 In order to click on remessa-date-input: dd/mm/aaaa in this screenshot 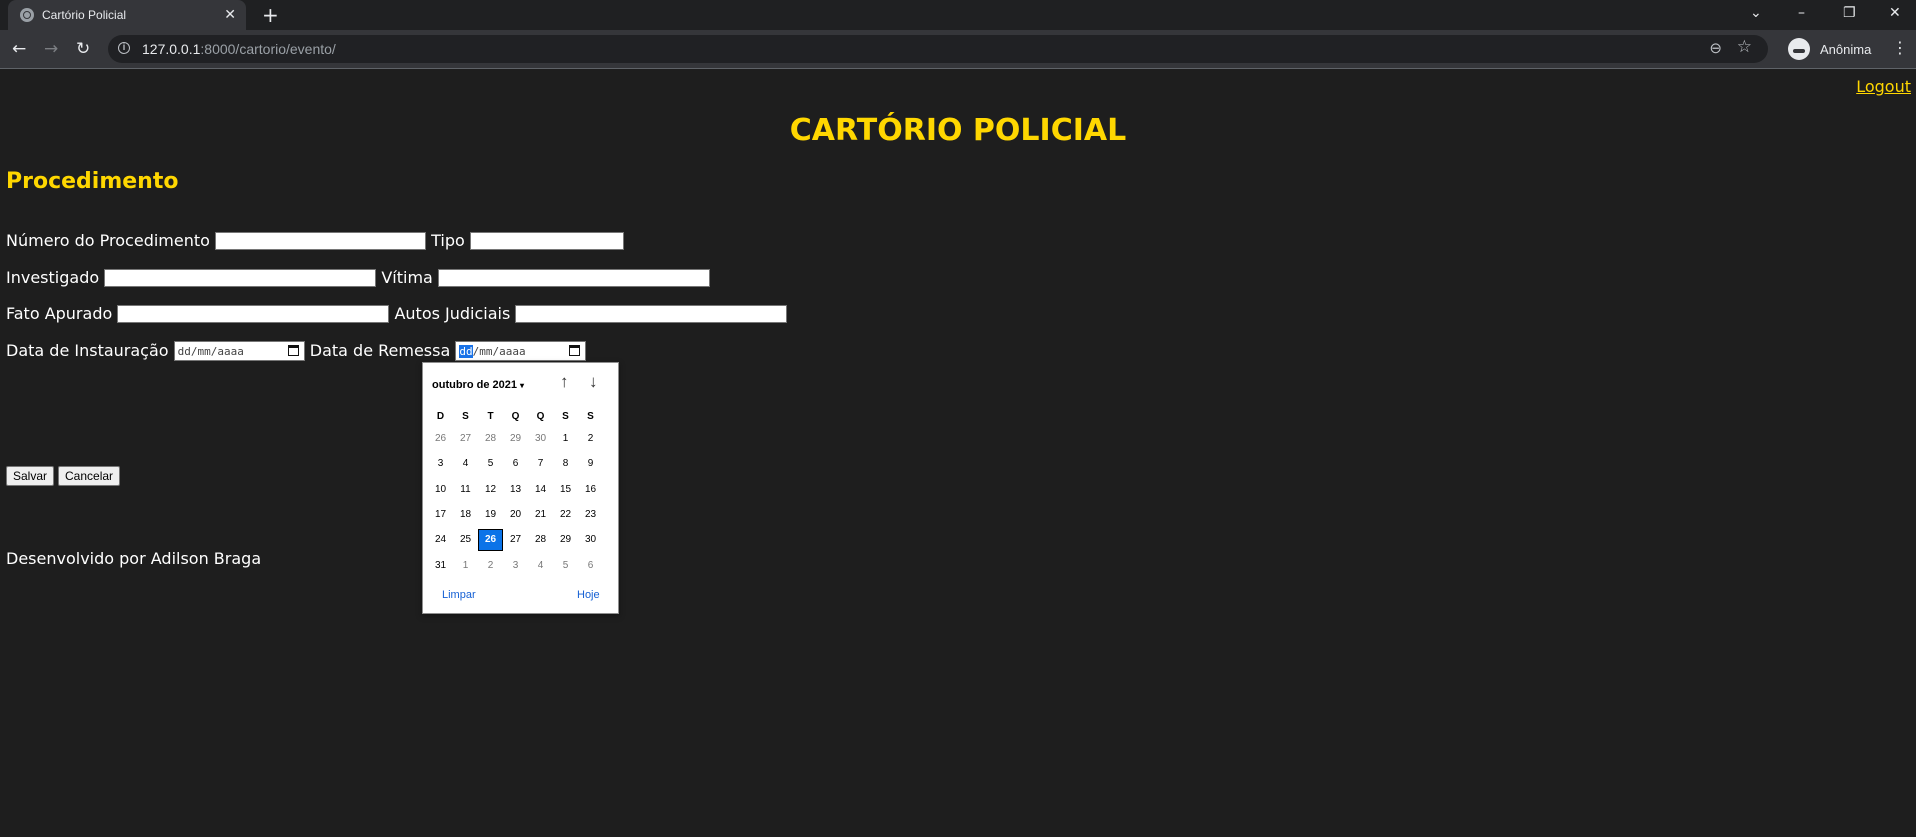, I will do `click(521, 350)`.